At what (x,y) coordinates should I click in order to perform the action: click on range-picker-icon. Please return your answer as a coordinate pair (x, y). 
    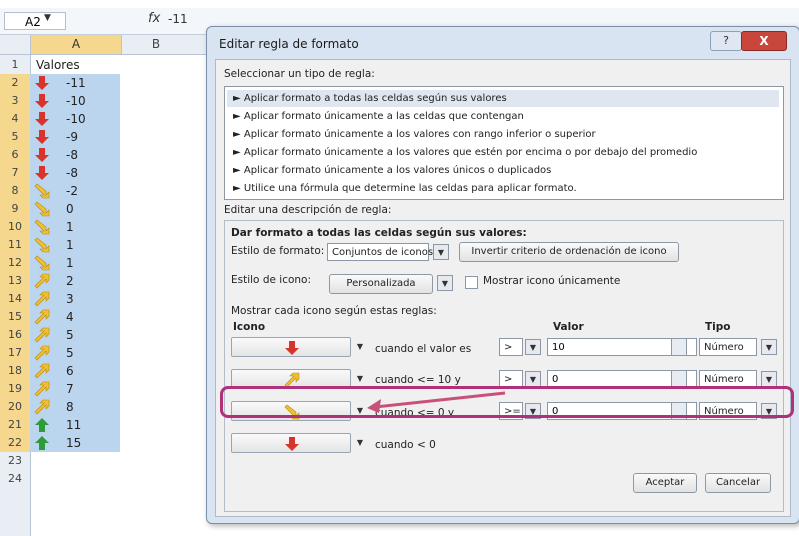
    Looking at the image, I should click on (679, 347).